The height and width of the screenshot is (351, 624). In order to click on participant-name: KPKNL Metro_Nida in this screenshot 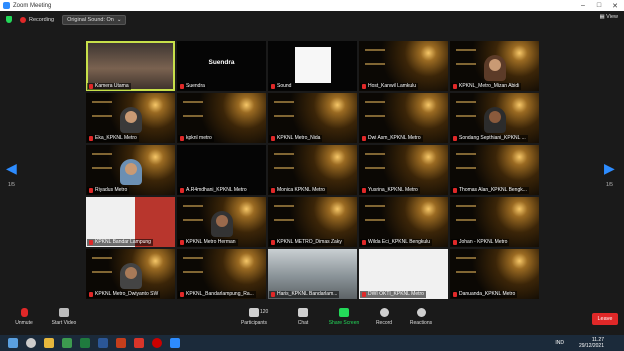, I will do `click(299, 138)`.